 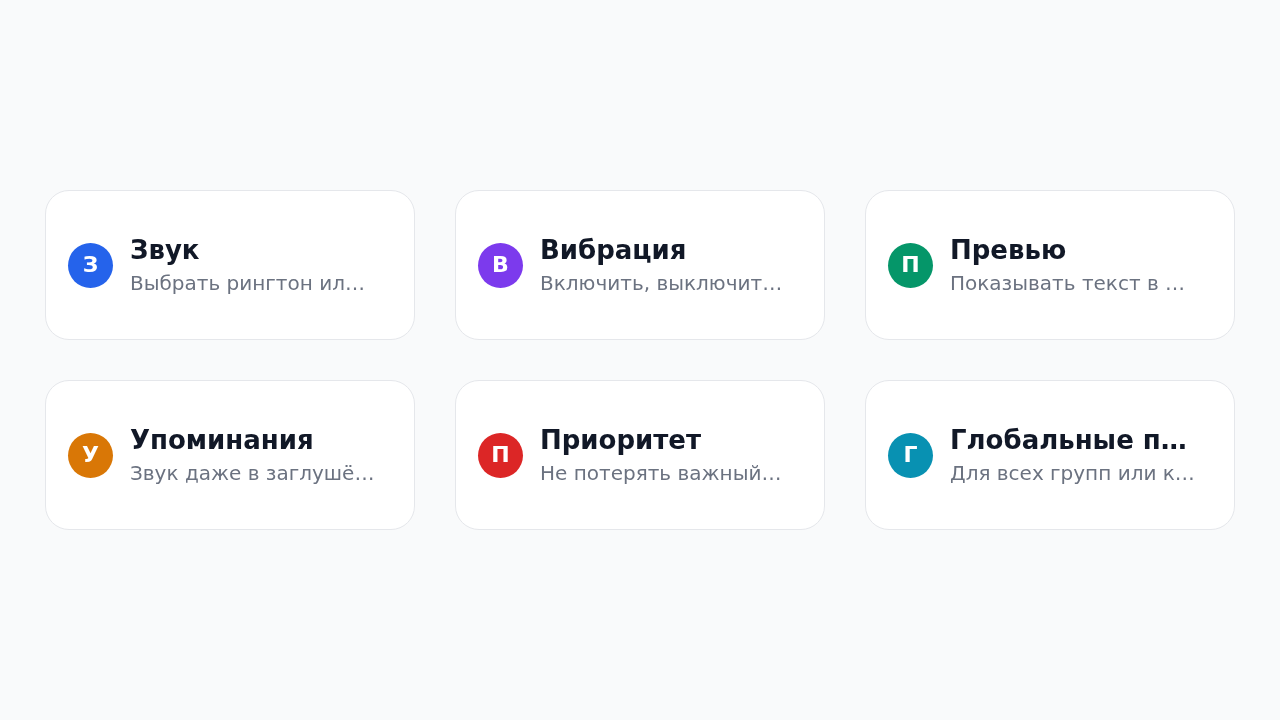 I want to click on letter-avatar: У, so click(x=90, y=455).